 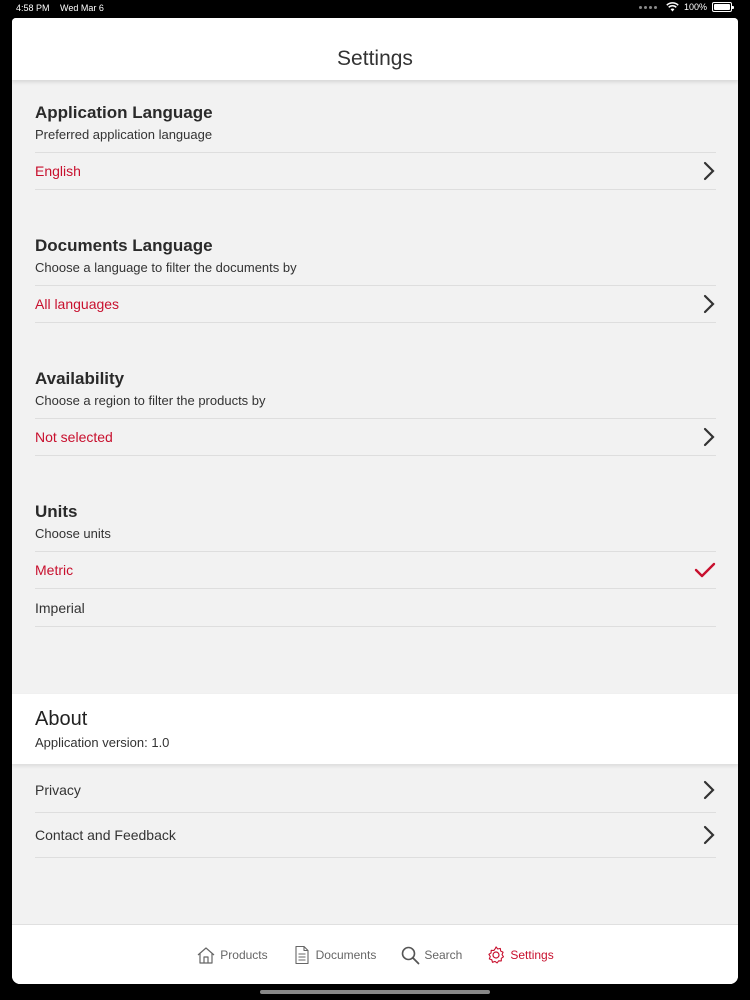 What do you see at coordinates (80, 378) in the screenshot?
I see `section-title: Availability` at bounding box center [80, 378].